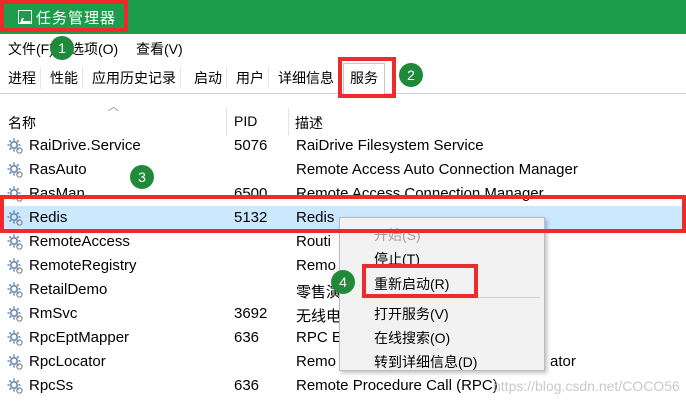  Describe the element at coordinates (397, 385) in the screenshot. I see `service-description: Remote Procedure Call (RPC)` at that location.